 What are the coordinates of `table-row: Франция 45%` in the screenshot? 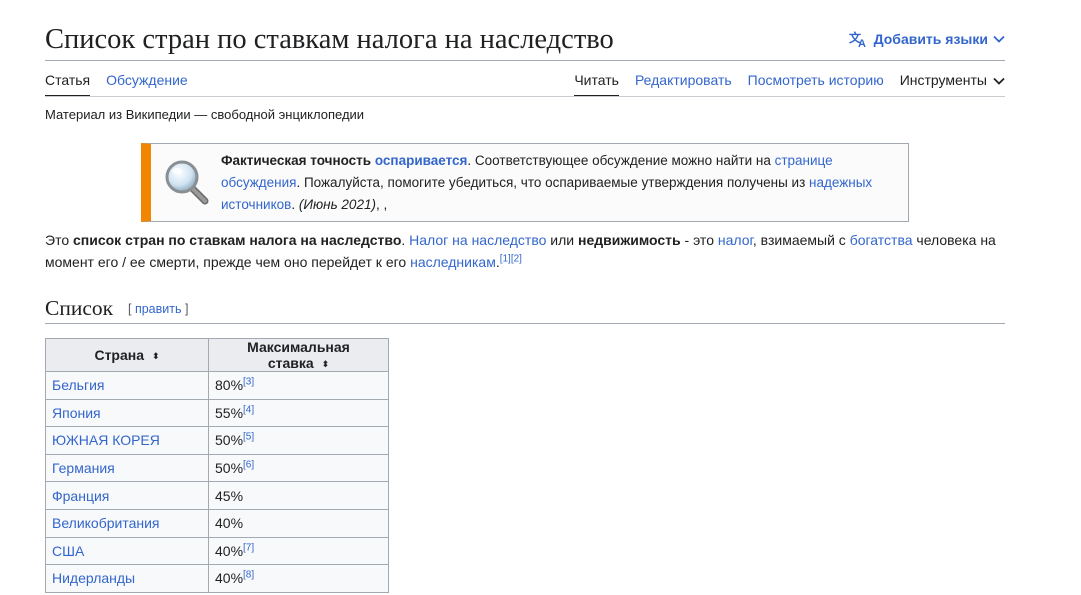 It's located at (217, 495).